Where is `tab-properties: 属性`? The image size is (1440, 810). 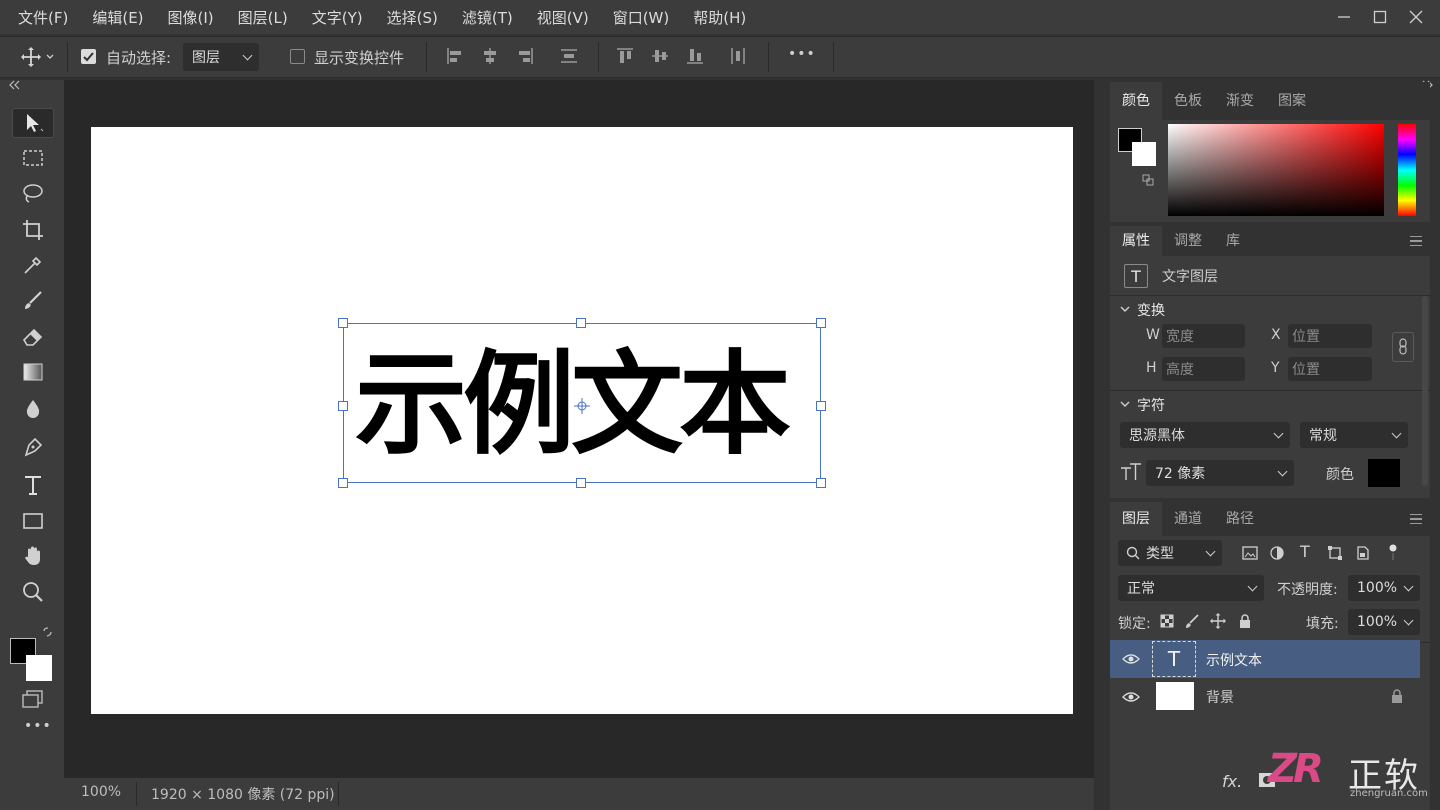
tab-properties: 属性 is located at coordinates (1136, 241).